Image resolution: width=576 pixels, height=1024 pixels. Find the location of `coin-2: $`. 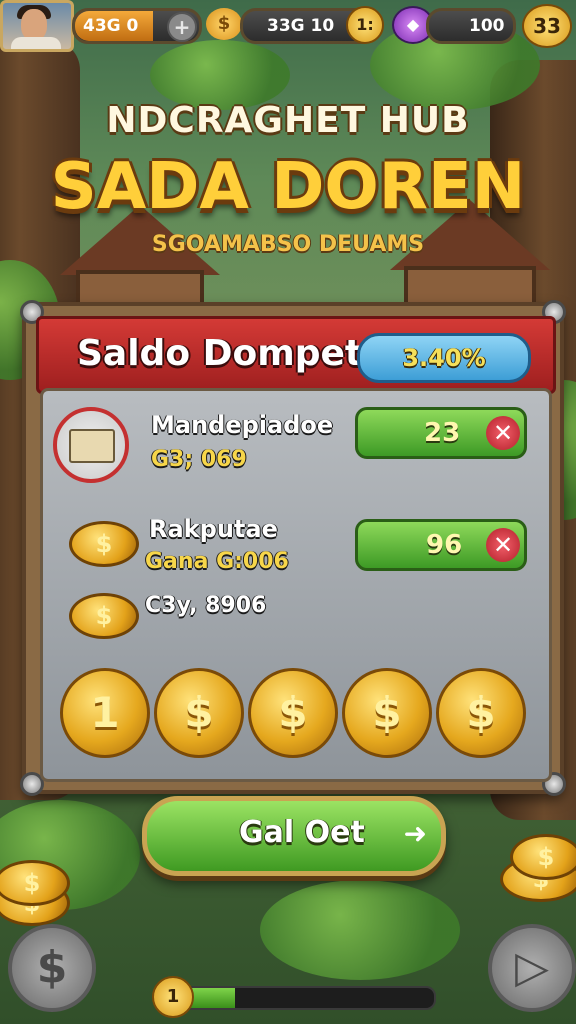

coin-2: $ is located at coordinates (199, 713).